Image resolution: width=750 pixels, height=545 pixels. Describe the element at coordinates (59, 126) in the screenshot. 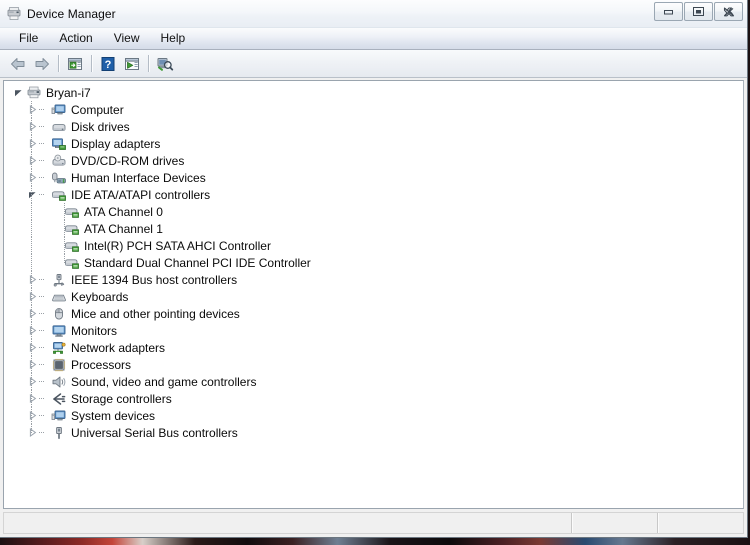

I see `disk-drive-icon` at that location.